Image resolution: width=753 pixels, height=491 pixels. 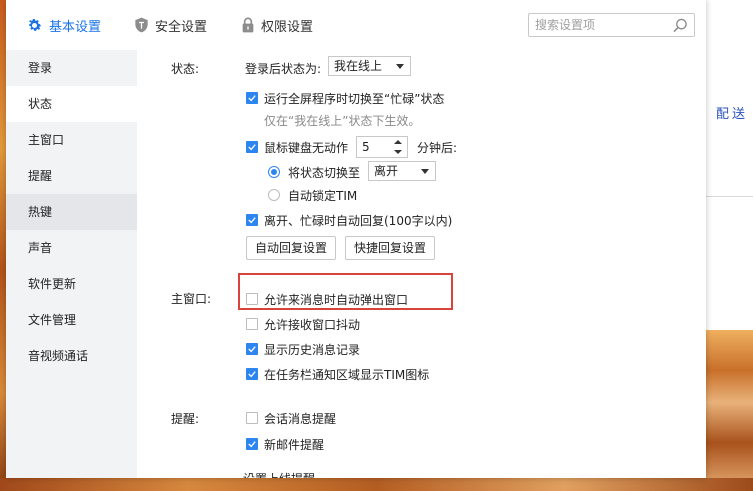 What do you see at coordinates (356, 25) in the screenshot?
I see `settings-tab-bar: 基本设置 安全设置 权限设置` at bounding box center [356, 25].